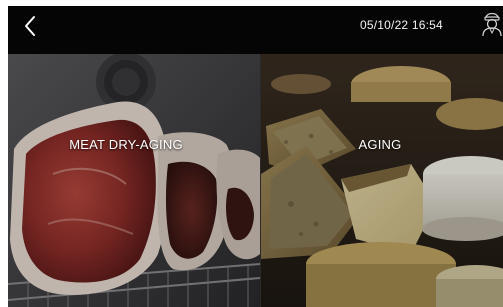 This screenshot has height=307, width=503. Describe the element at coordinates (401, 25) in the screenshot. I see `date-time-display: 05/10/22 16:54` at that location.